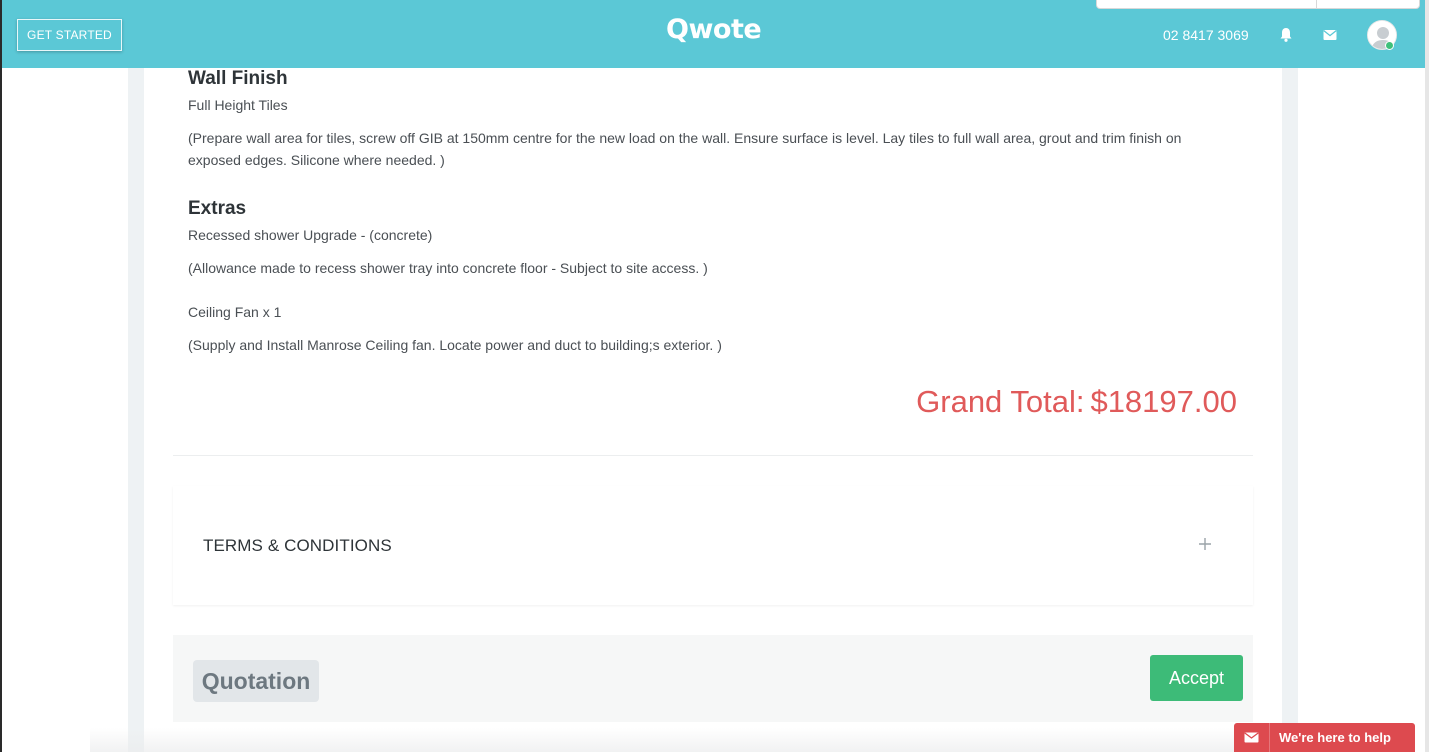  I want to click on help-chat-widget: We're here to help, so click(1324, 737).